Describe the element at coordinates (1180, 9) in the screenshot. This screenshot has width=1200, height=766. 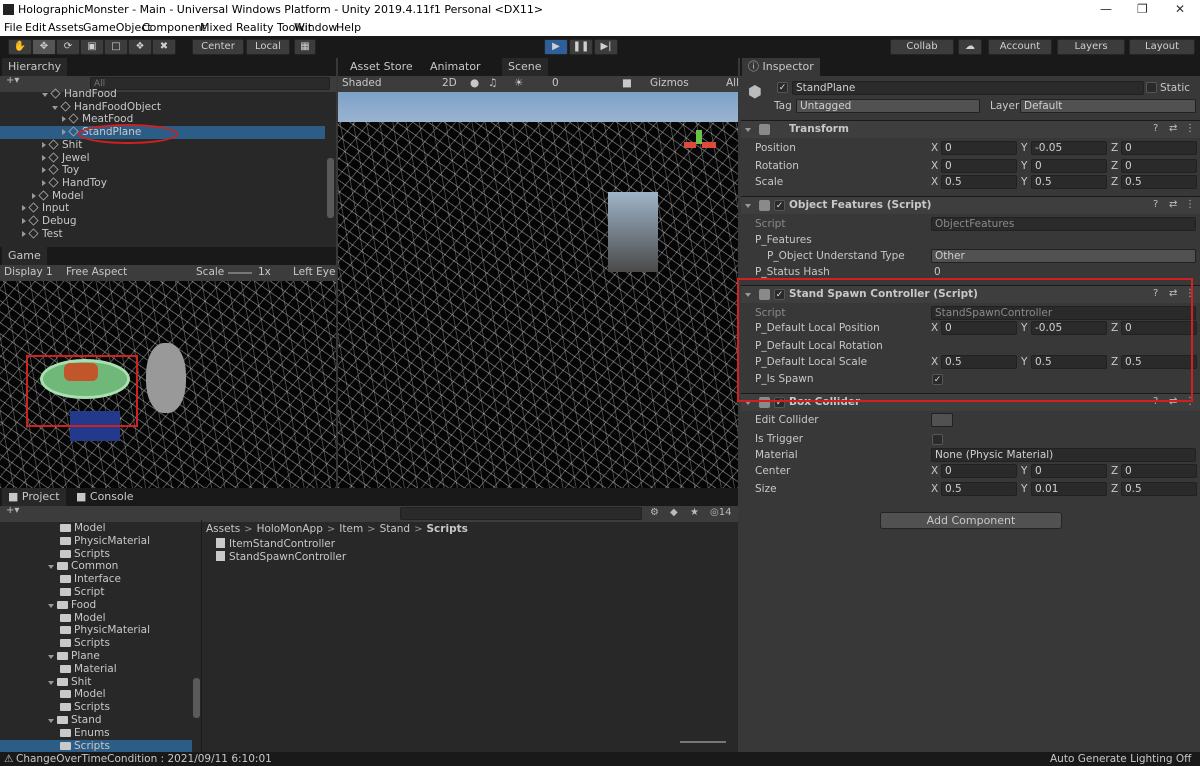
I see `close-icon: ✕` at that location.